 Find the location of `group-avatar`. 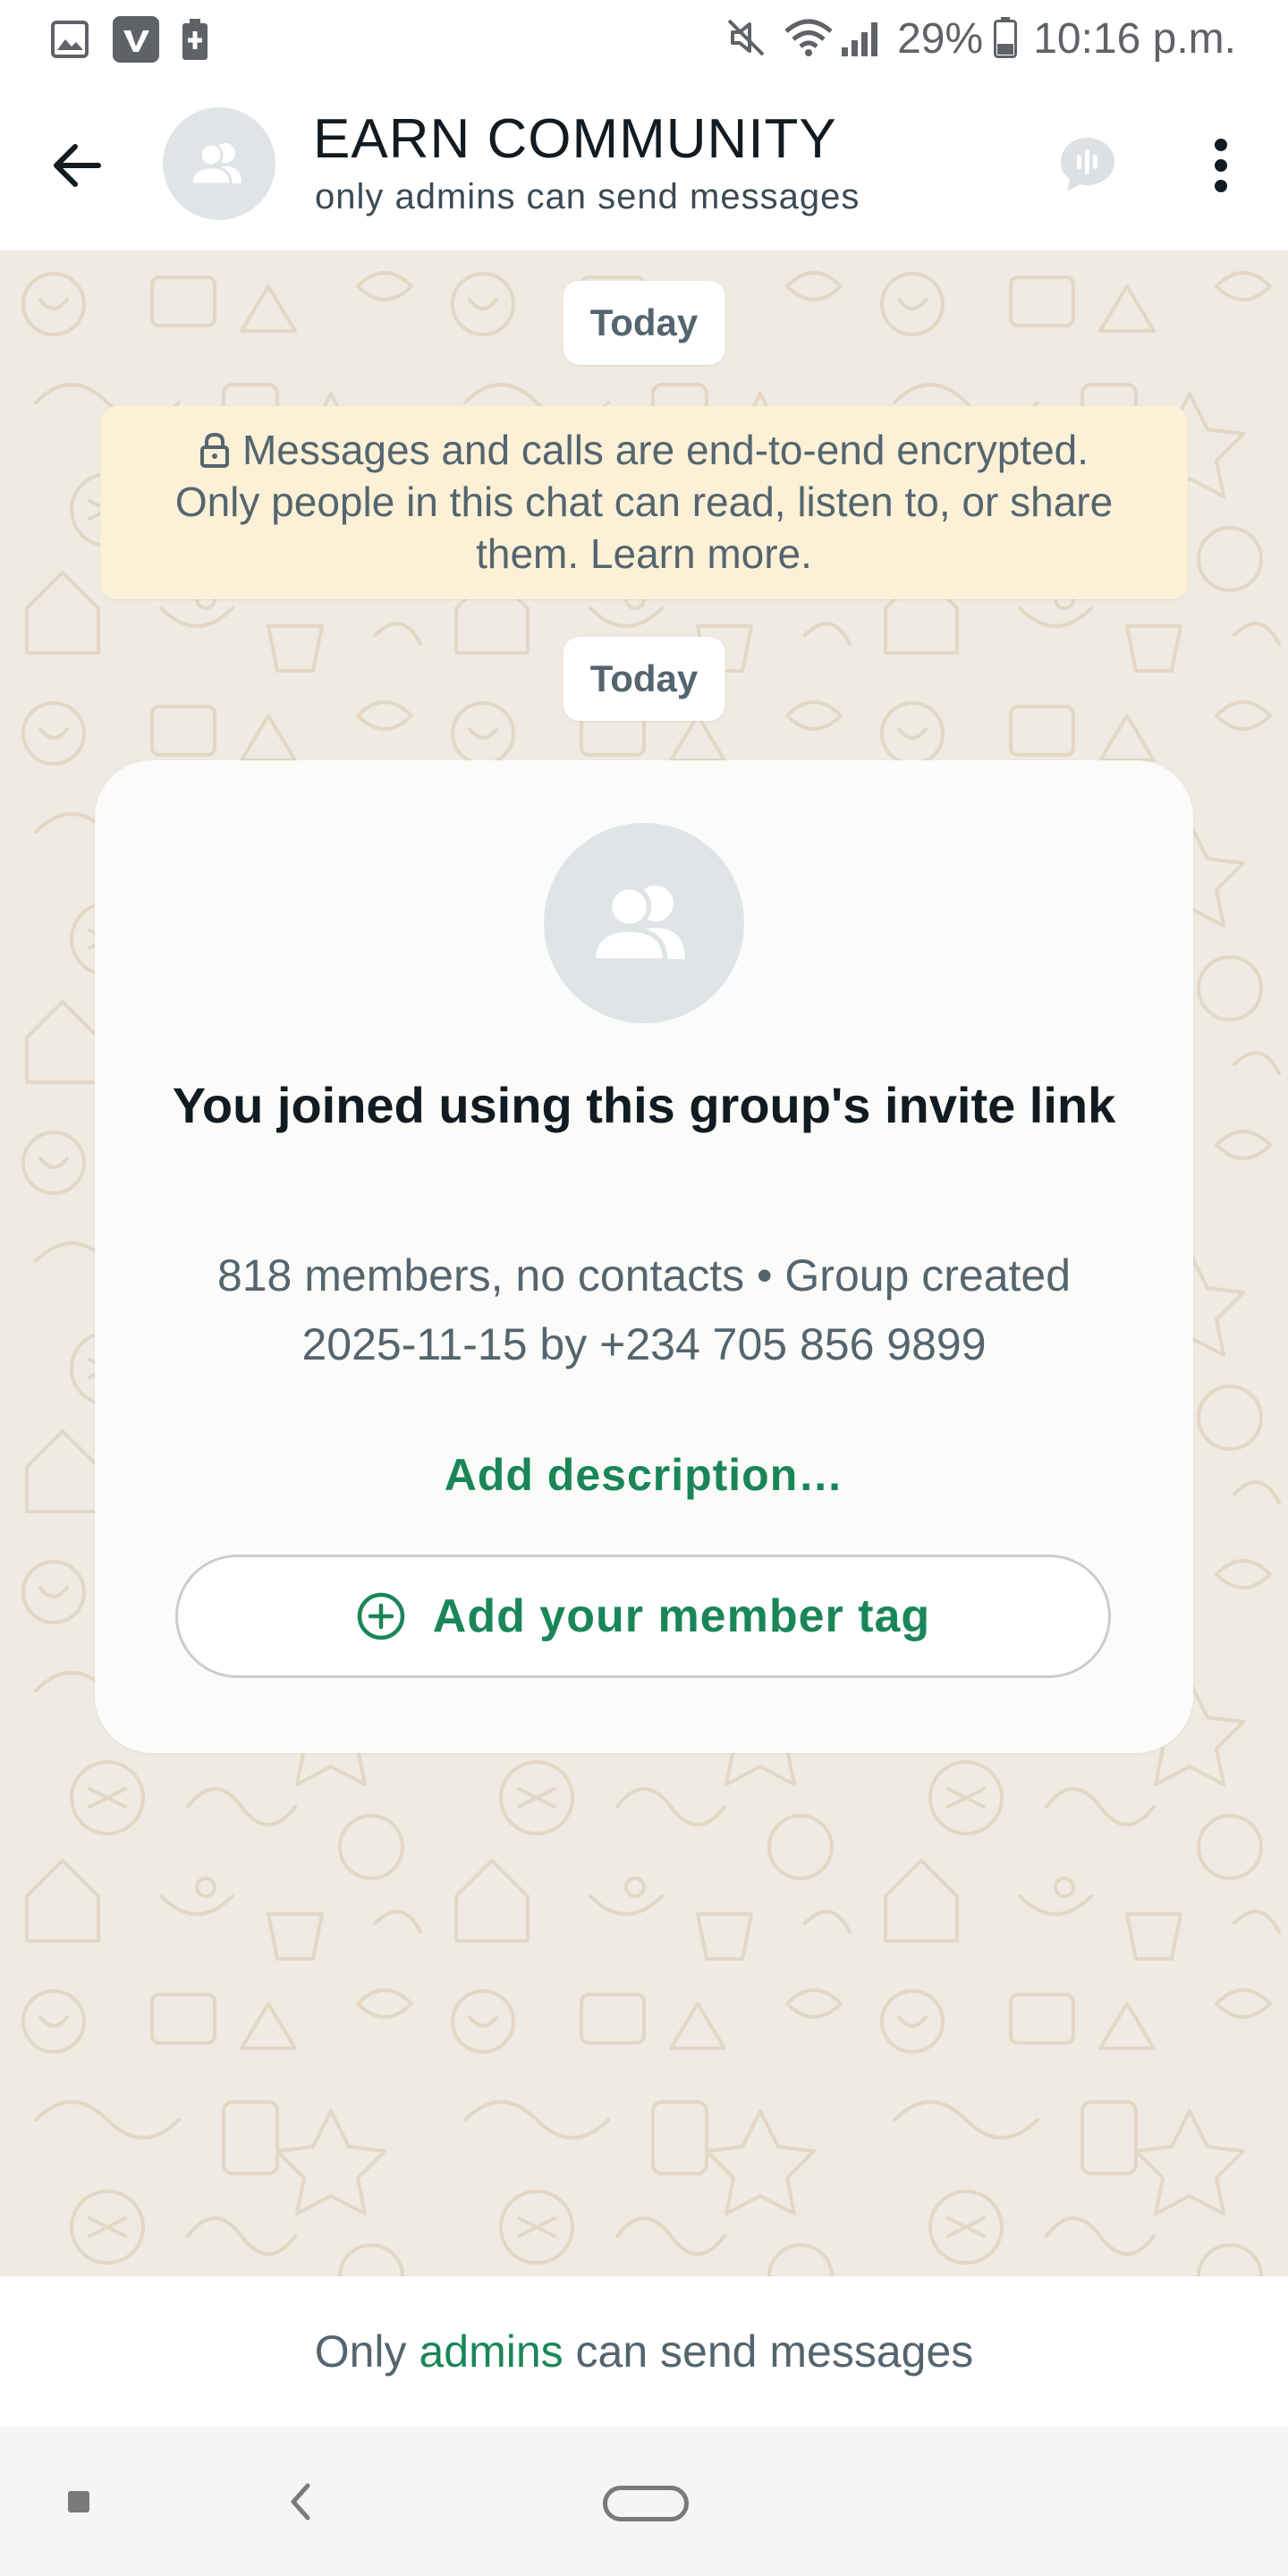

group-avatar is located at coordinates (219, 163).